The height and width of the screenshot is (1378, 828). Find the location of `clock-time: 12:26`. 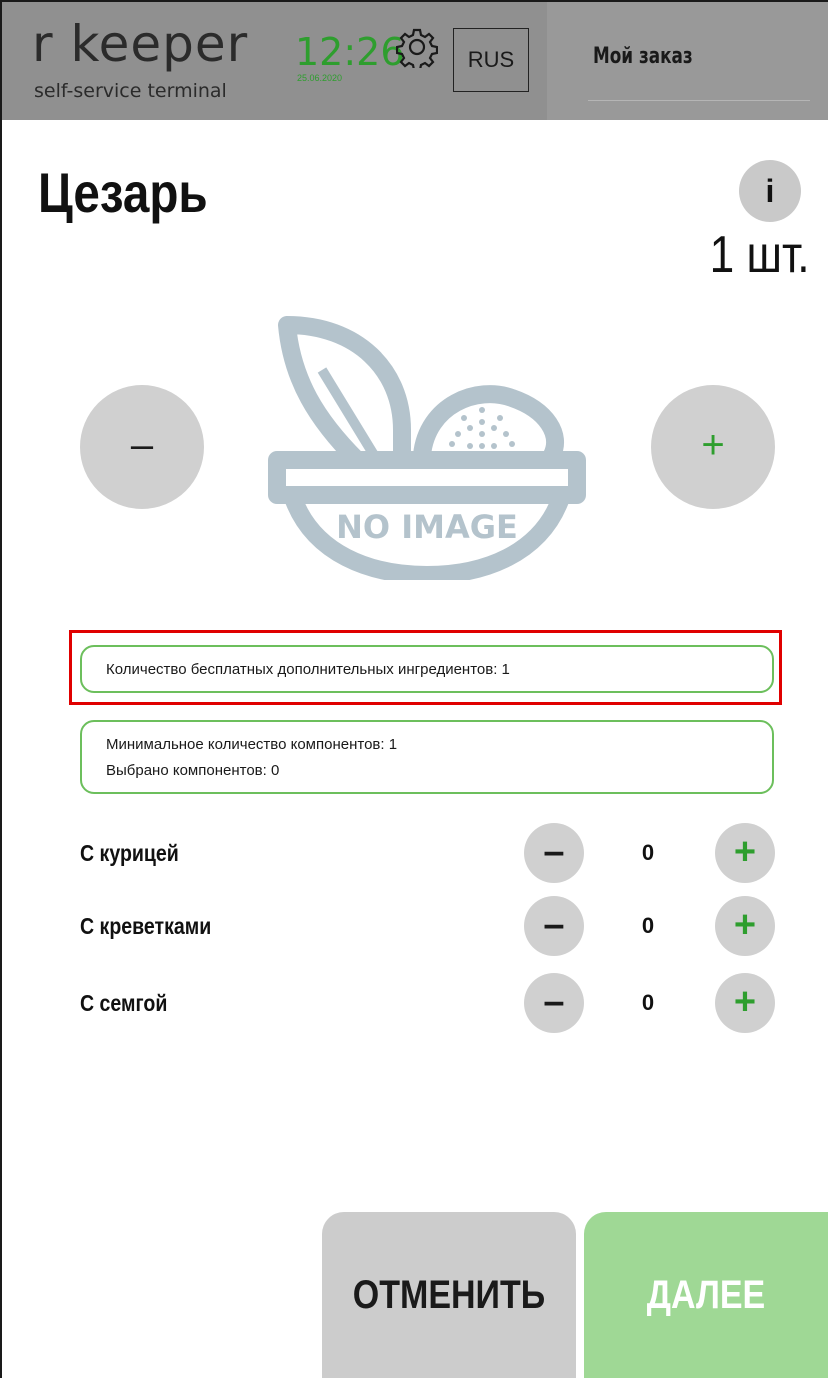

clock-time: 12:26 is located at coordinates (350, 52).